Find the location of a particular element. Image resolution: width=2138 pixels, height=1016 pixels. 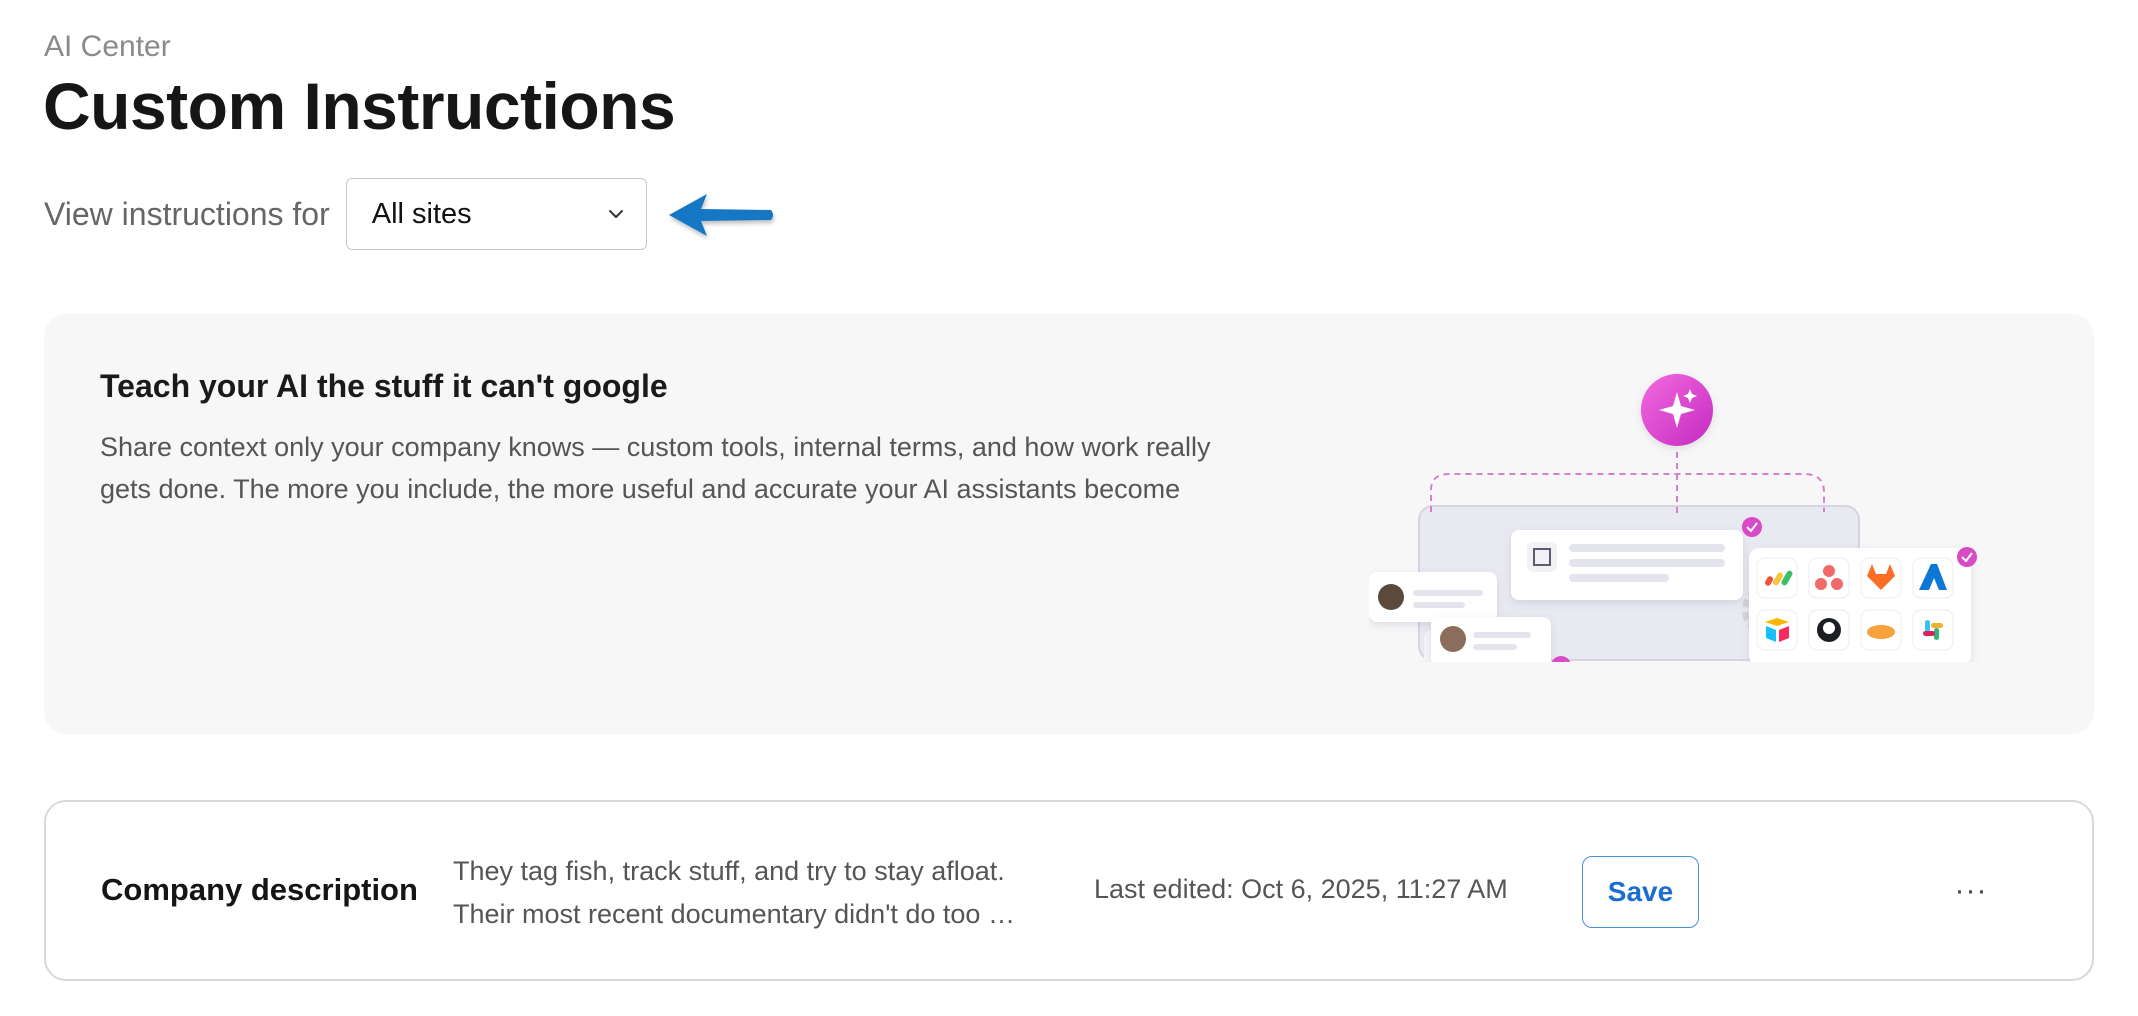

site-select: All sites is located at coordinates (496, 214).